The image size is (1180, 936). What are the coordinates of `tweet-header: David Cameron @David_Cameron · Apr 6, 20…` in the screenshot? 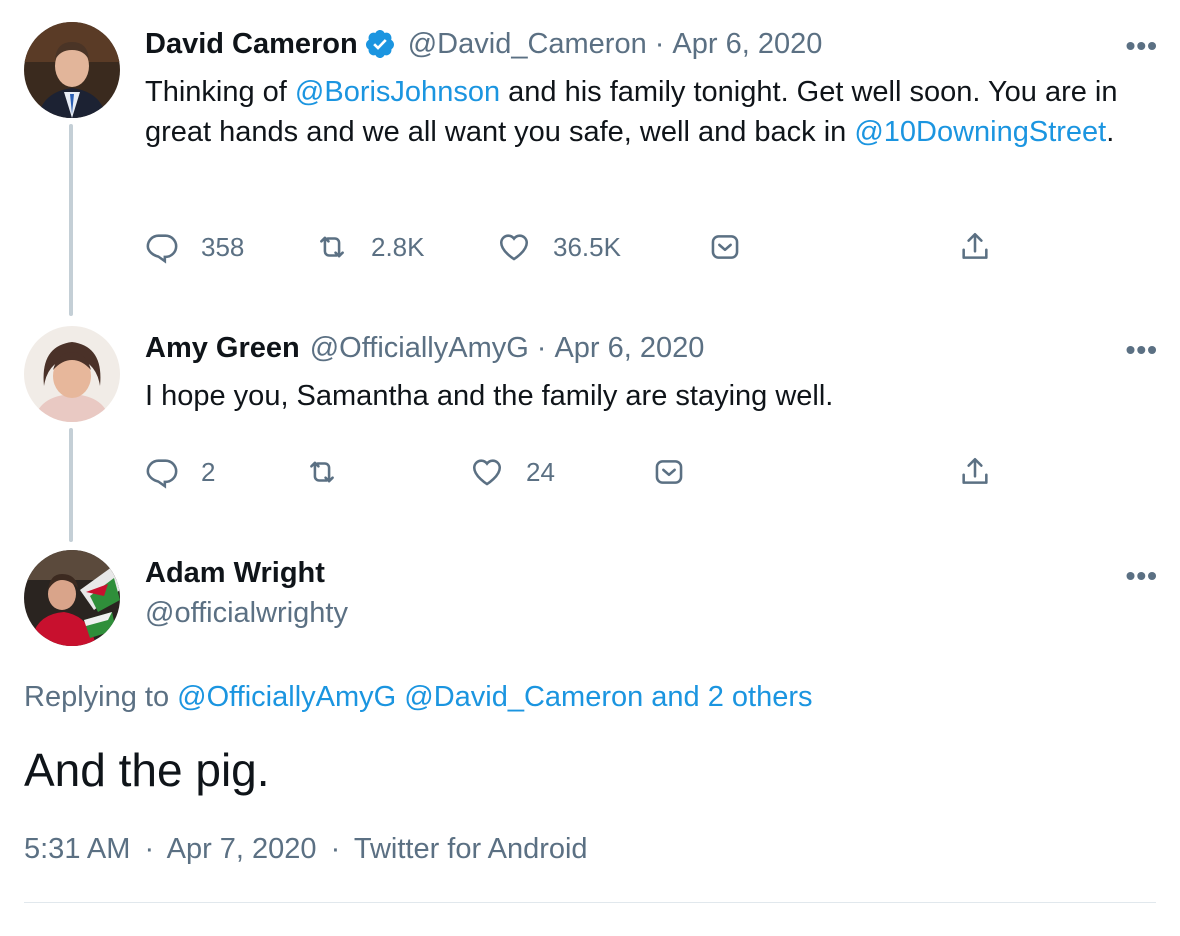 It's located at (483, 44).